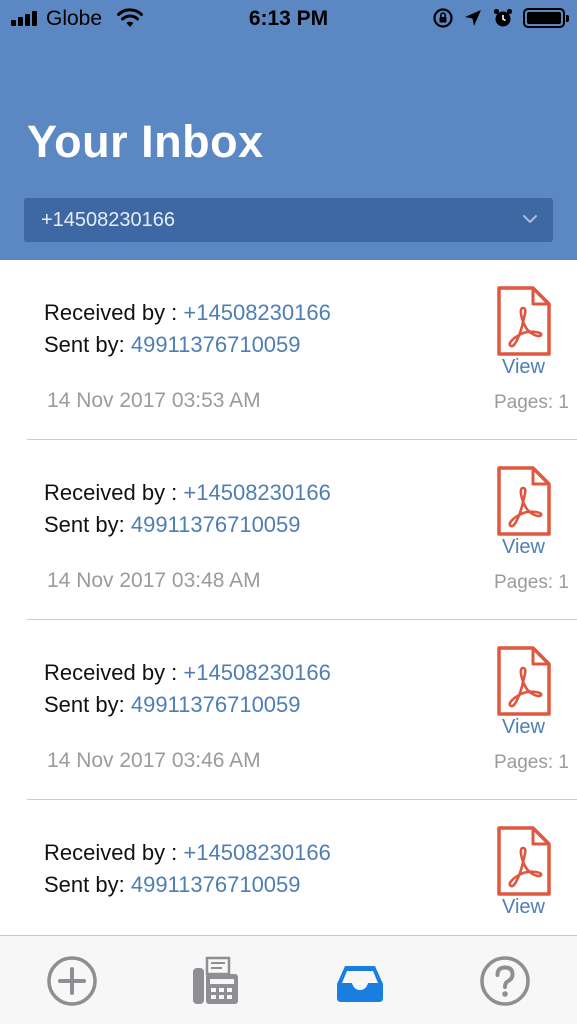 The height and width of the screenshot is (1024, 577). I want to click on status-icons, so click(500, 18).